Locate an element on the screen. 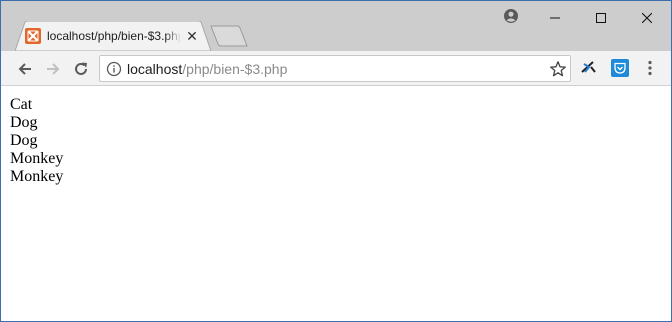  reload-icon is located at coordinates (81, 68).